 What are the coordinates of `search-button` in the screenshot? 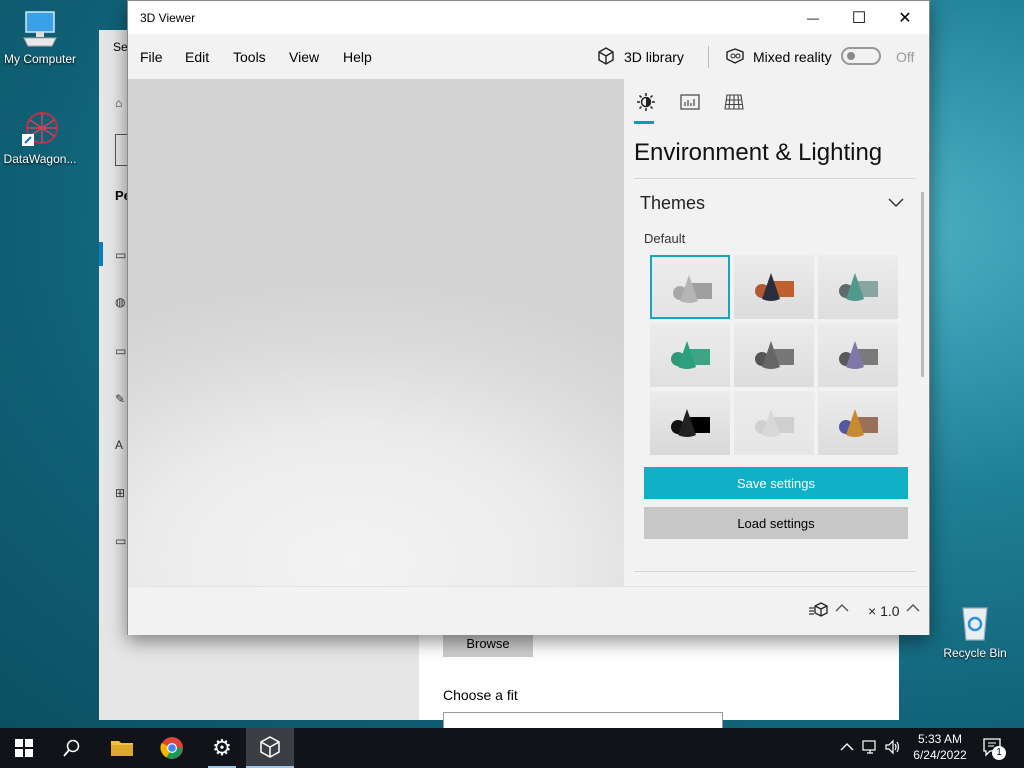 It's located at (72, 748).